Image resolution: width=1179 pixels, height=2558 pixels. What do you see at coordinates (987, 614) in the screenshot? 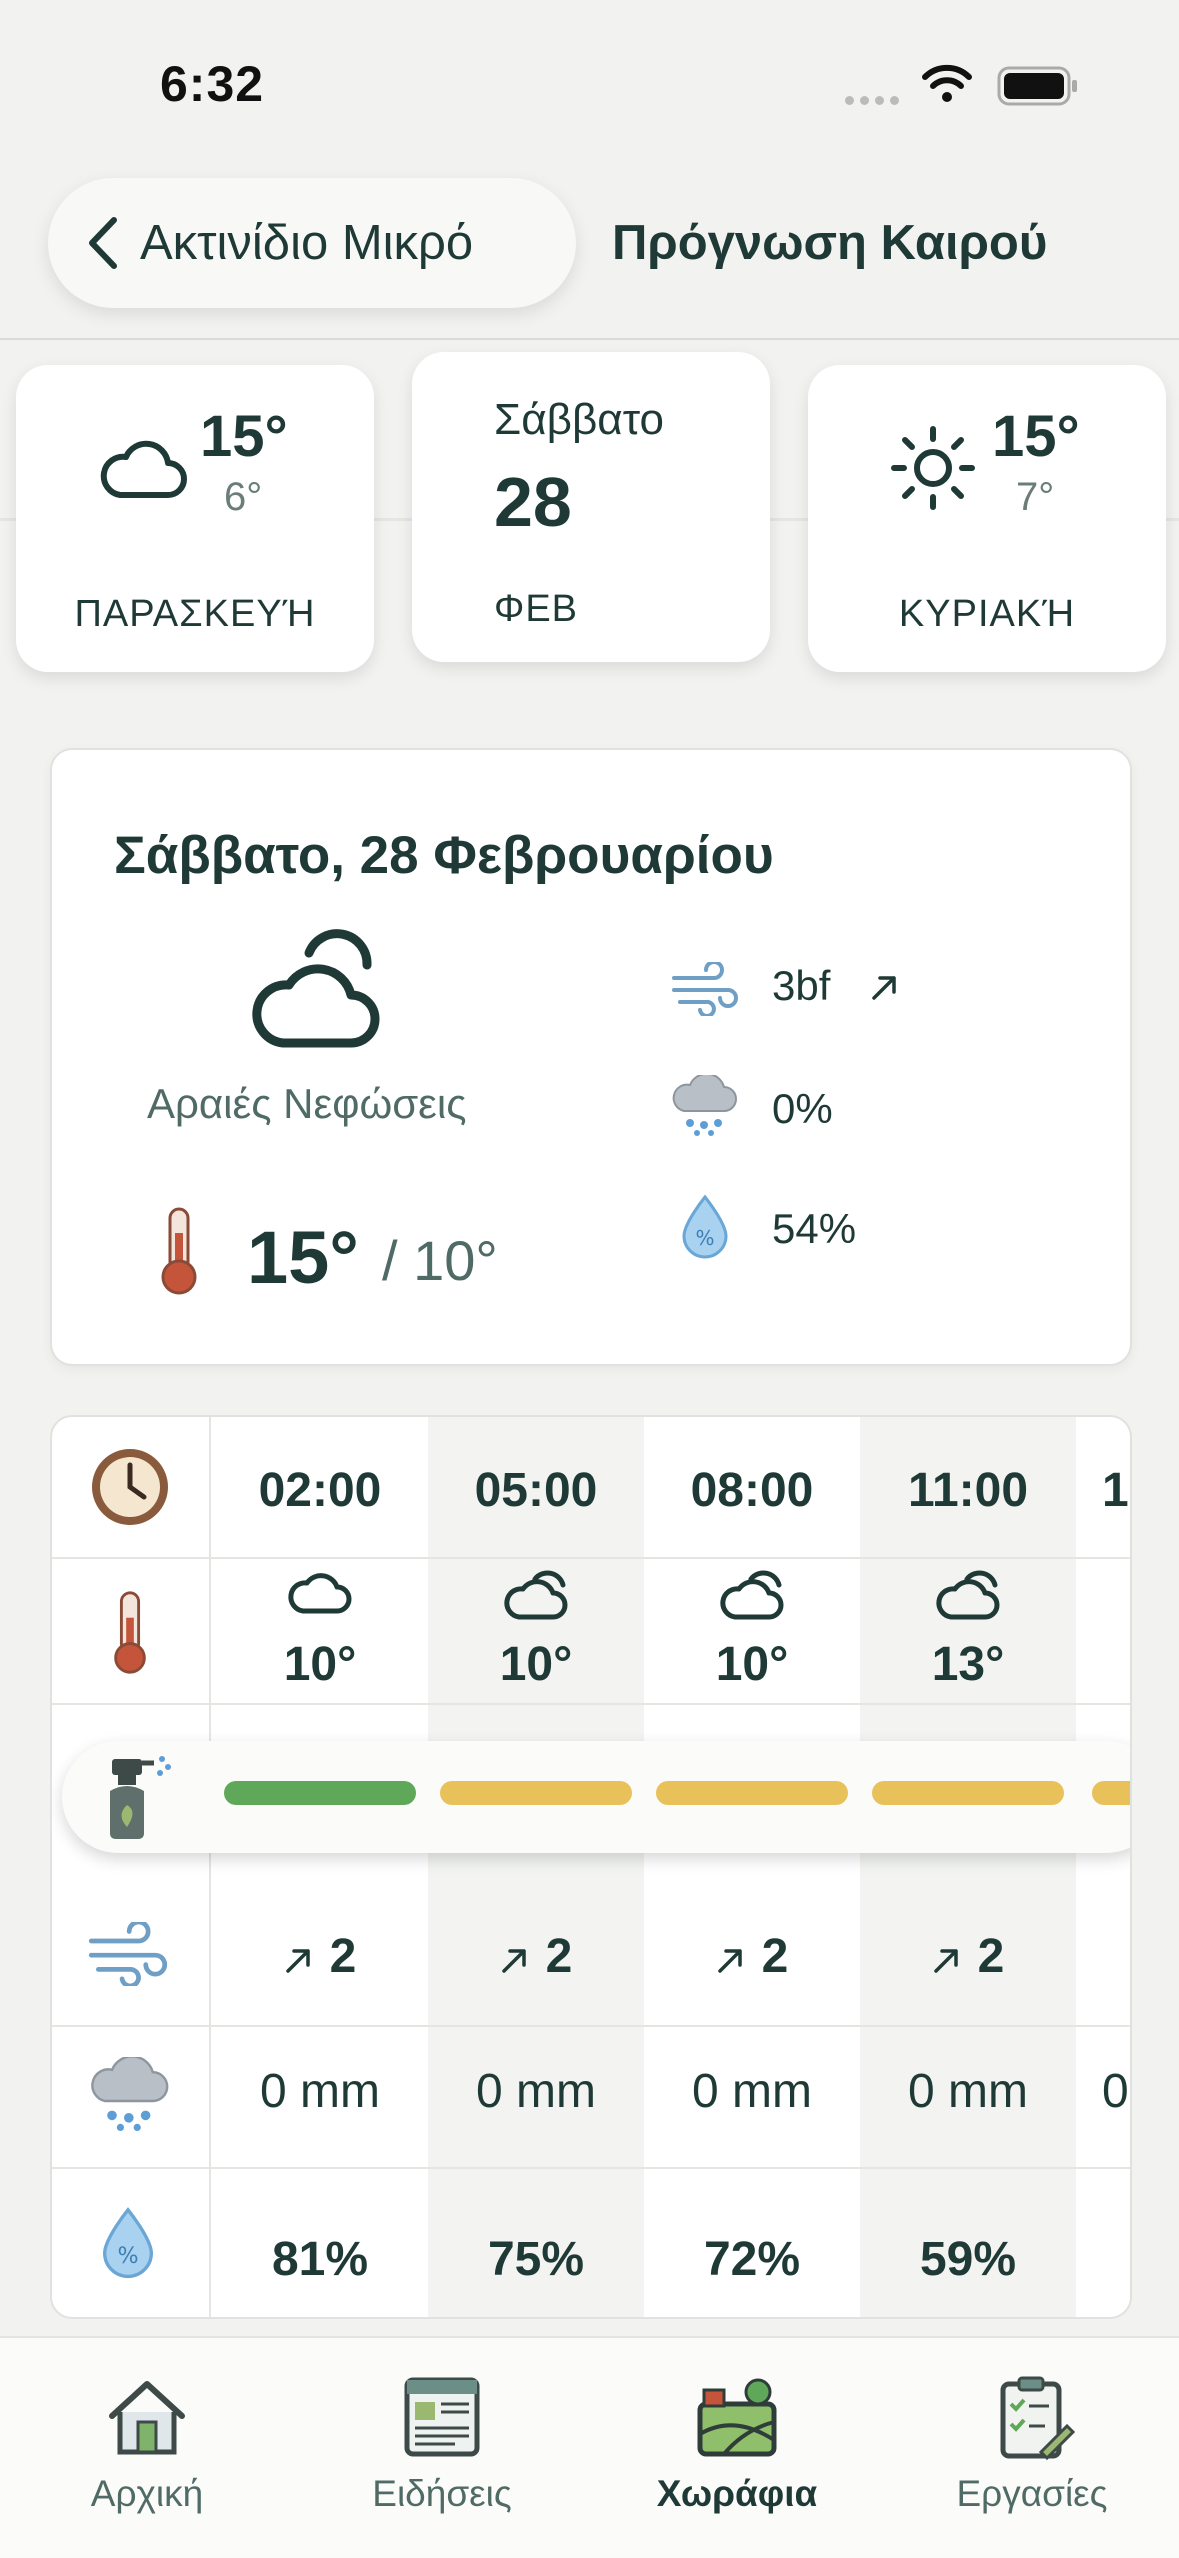
I see `day-name: ΚΥΡΙΑΚΉ` at bounding box center [987, 614].